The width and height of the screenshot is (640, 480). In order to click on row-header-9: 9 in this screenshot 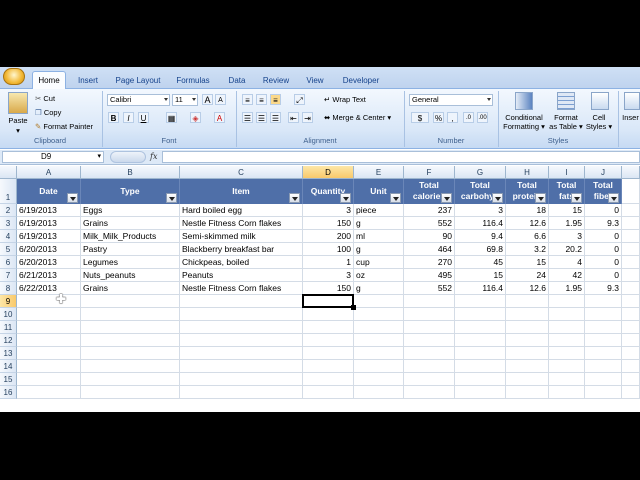, I will do `click(8, 301)`.